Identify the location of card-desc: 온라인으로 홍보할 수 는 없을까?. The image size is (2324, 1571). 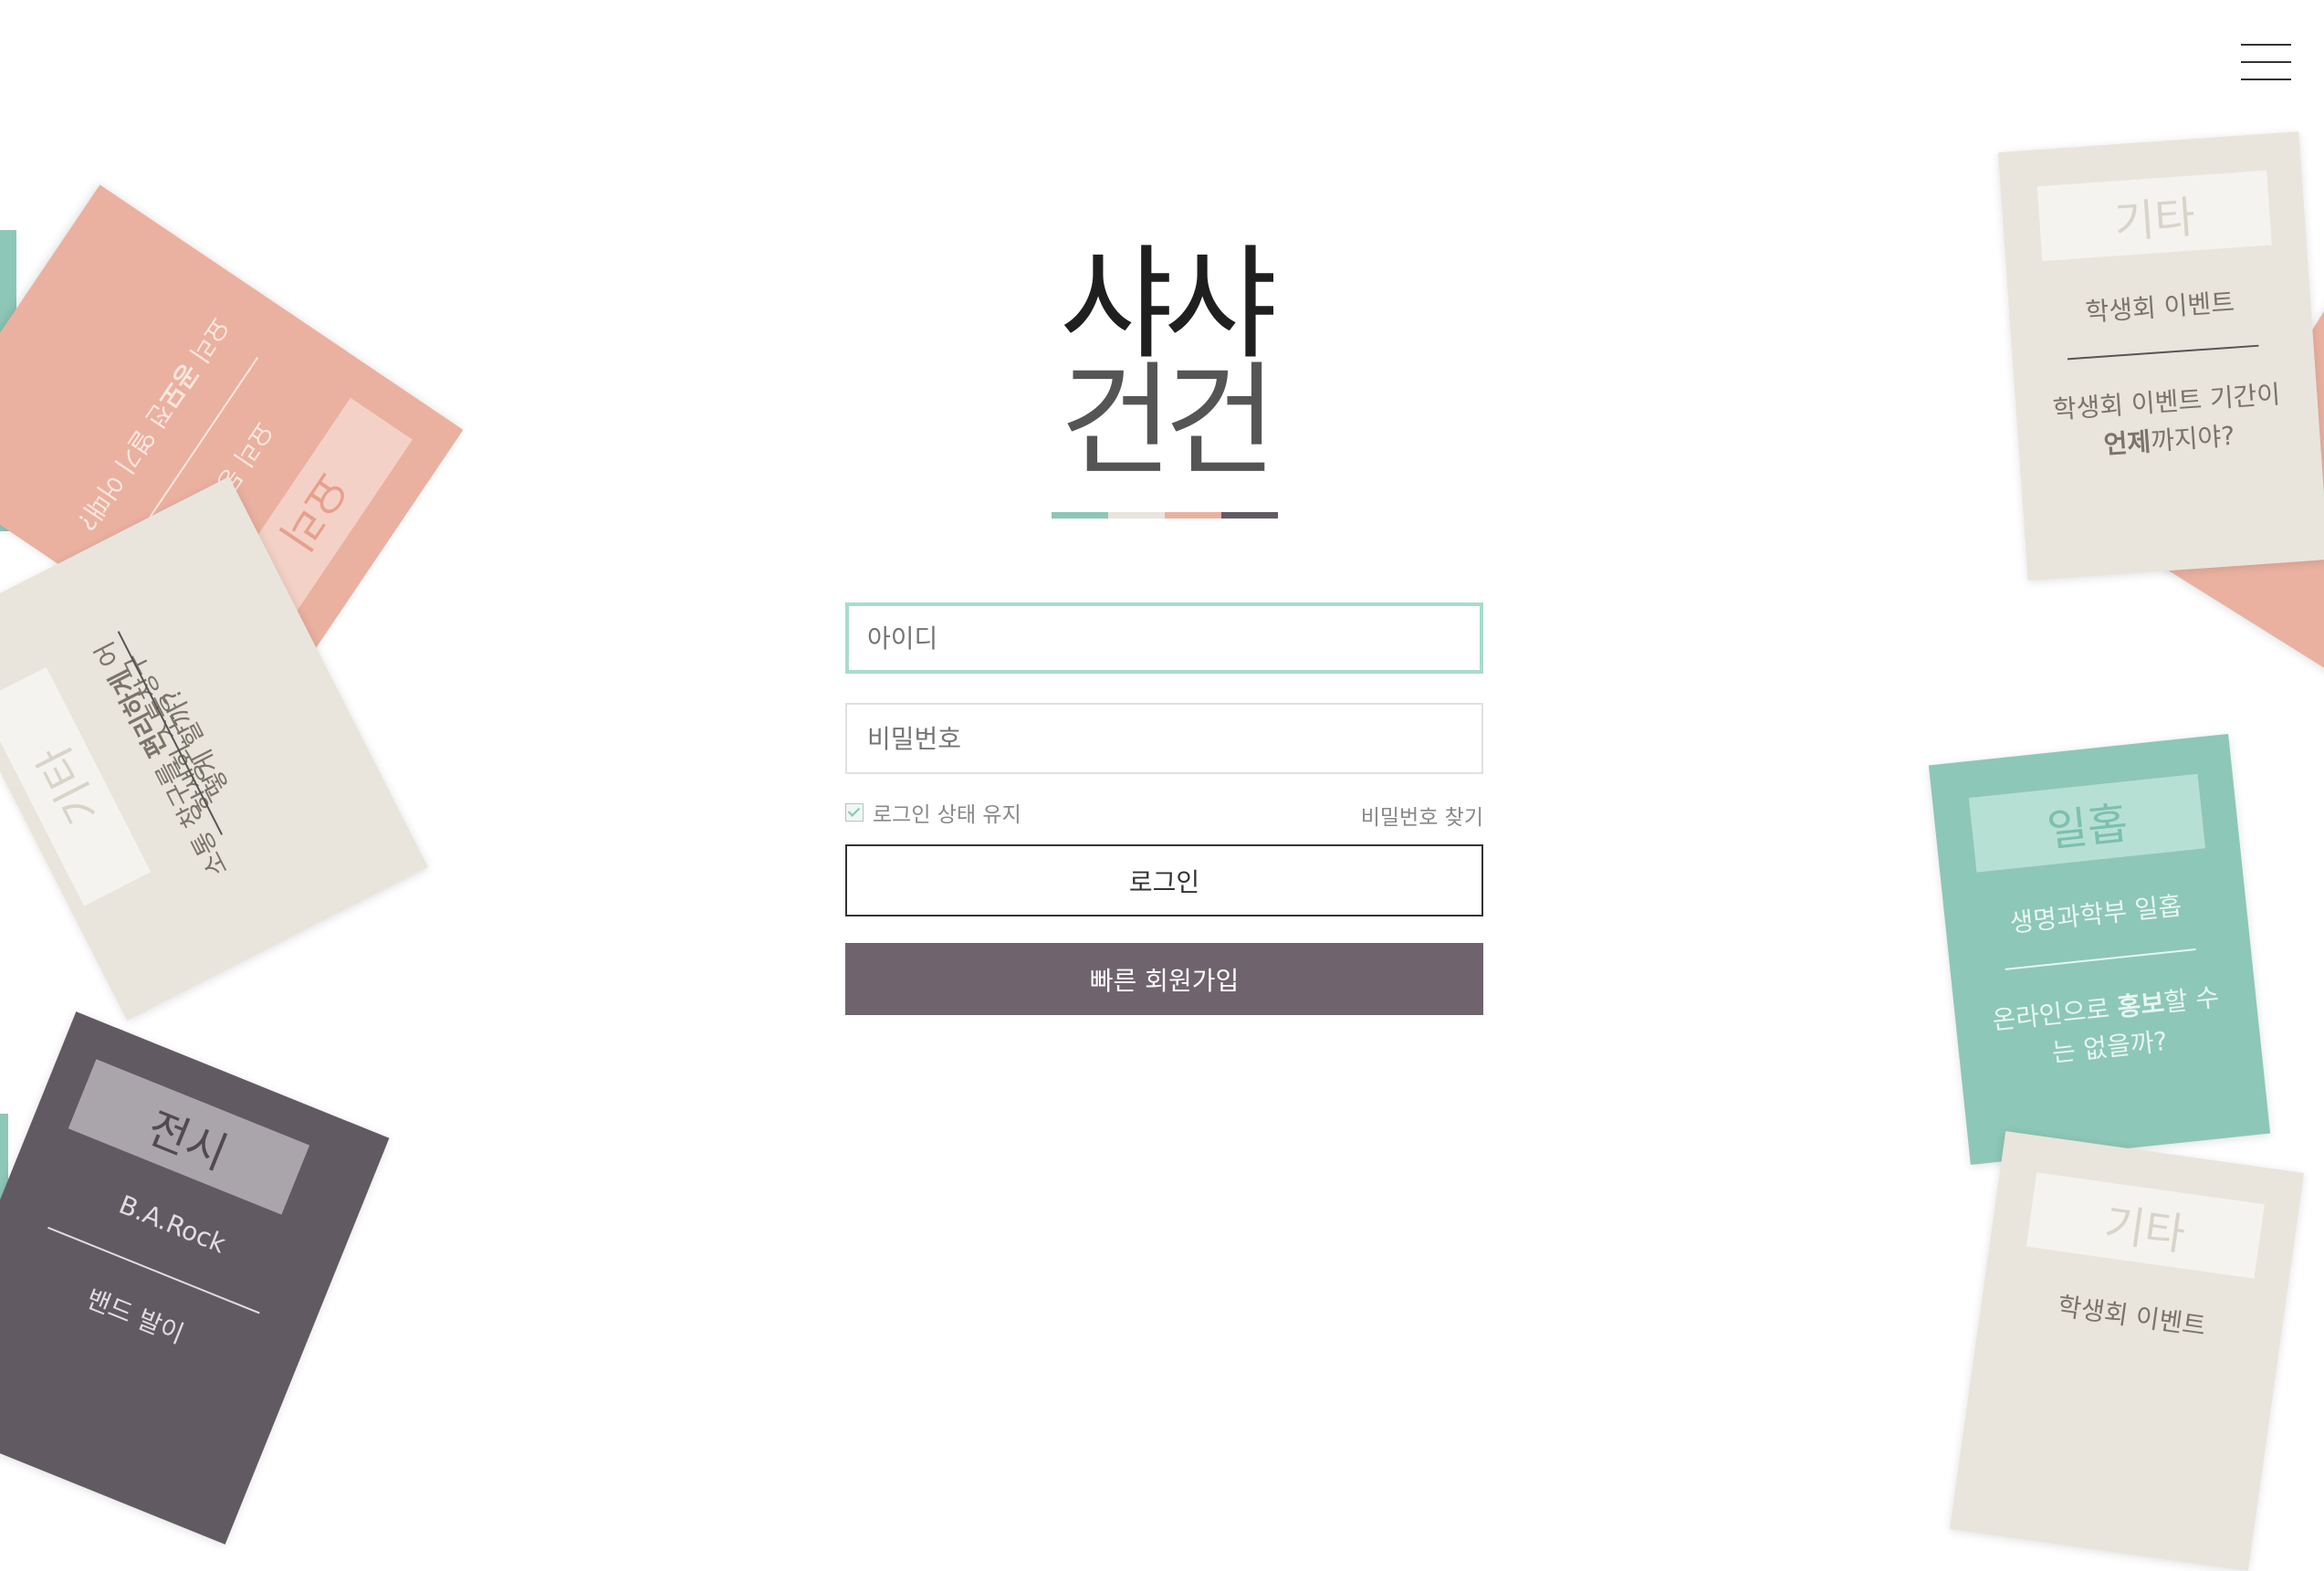
(2105, 1024).